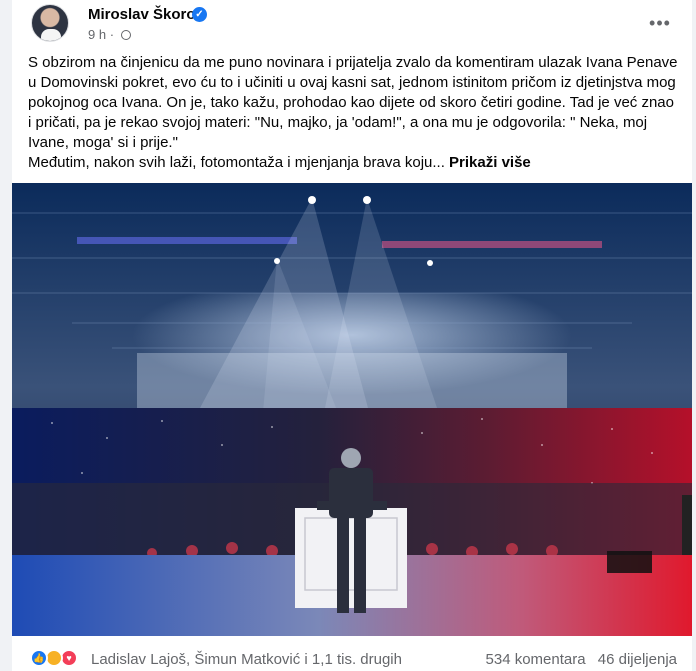 The height and width of the screenshot is (671, 696). I want to click on engagement-counts: 534 komentara 46 dijeljenja, so click(577, 659).